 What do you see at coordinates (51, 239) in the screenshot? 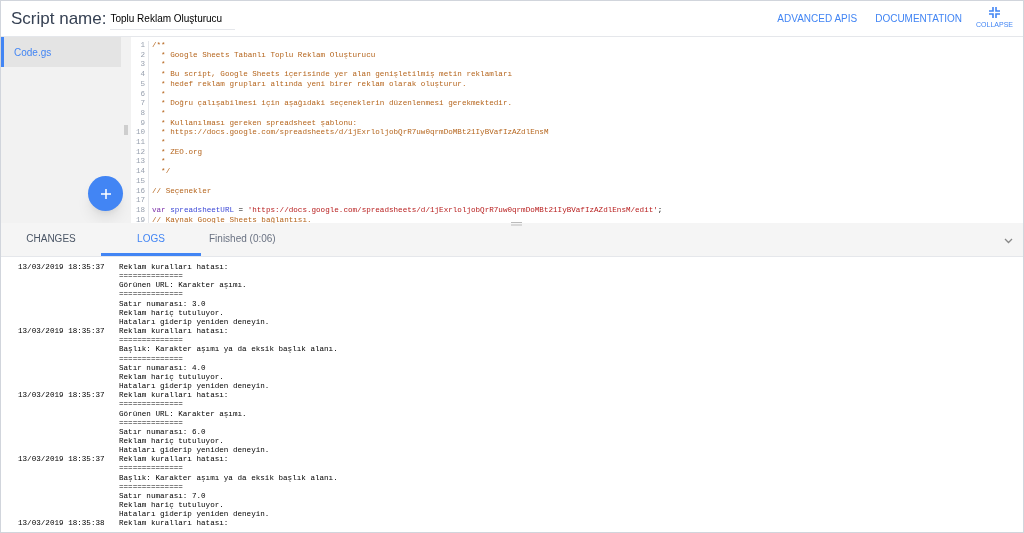
I see `panel-tab: CHANGES` at bounding box center [51, 239].